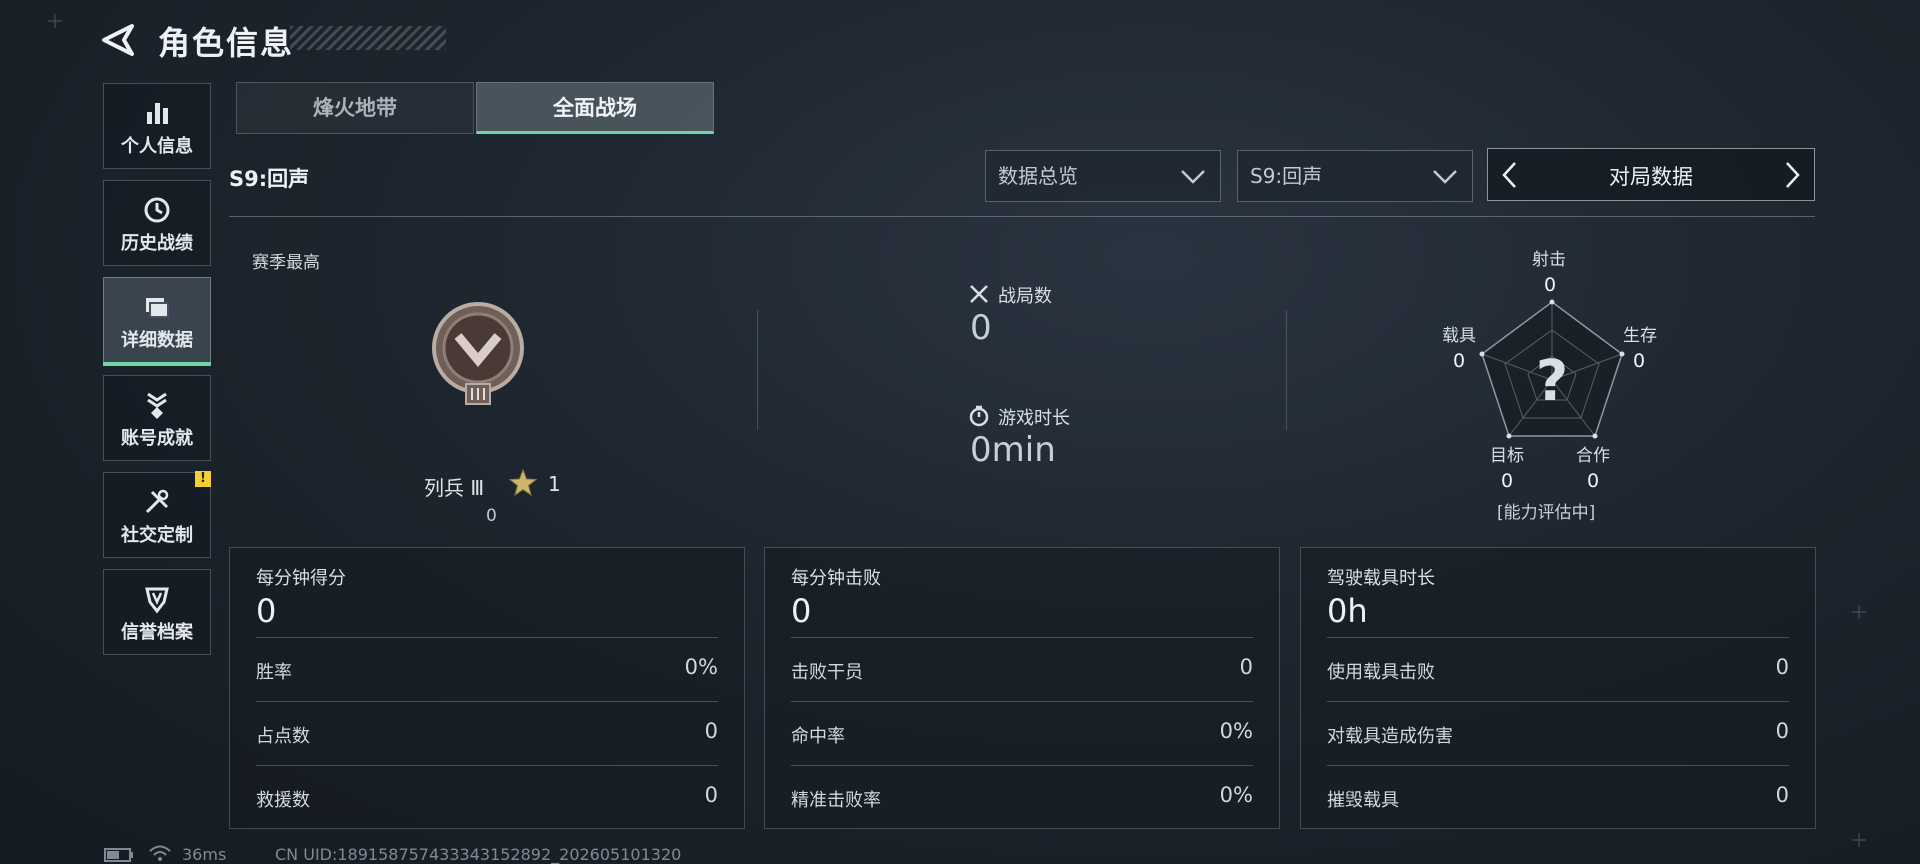  Describe the element at coordinates (355, 108) in the screenshot. I see `tab-hazard-zone: 烽火地带` at that location.